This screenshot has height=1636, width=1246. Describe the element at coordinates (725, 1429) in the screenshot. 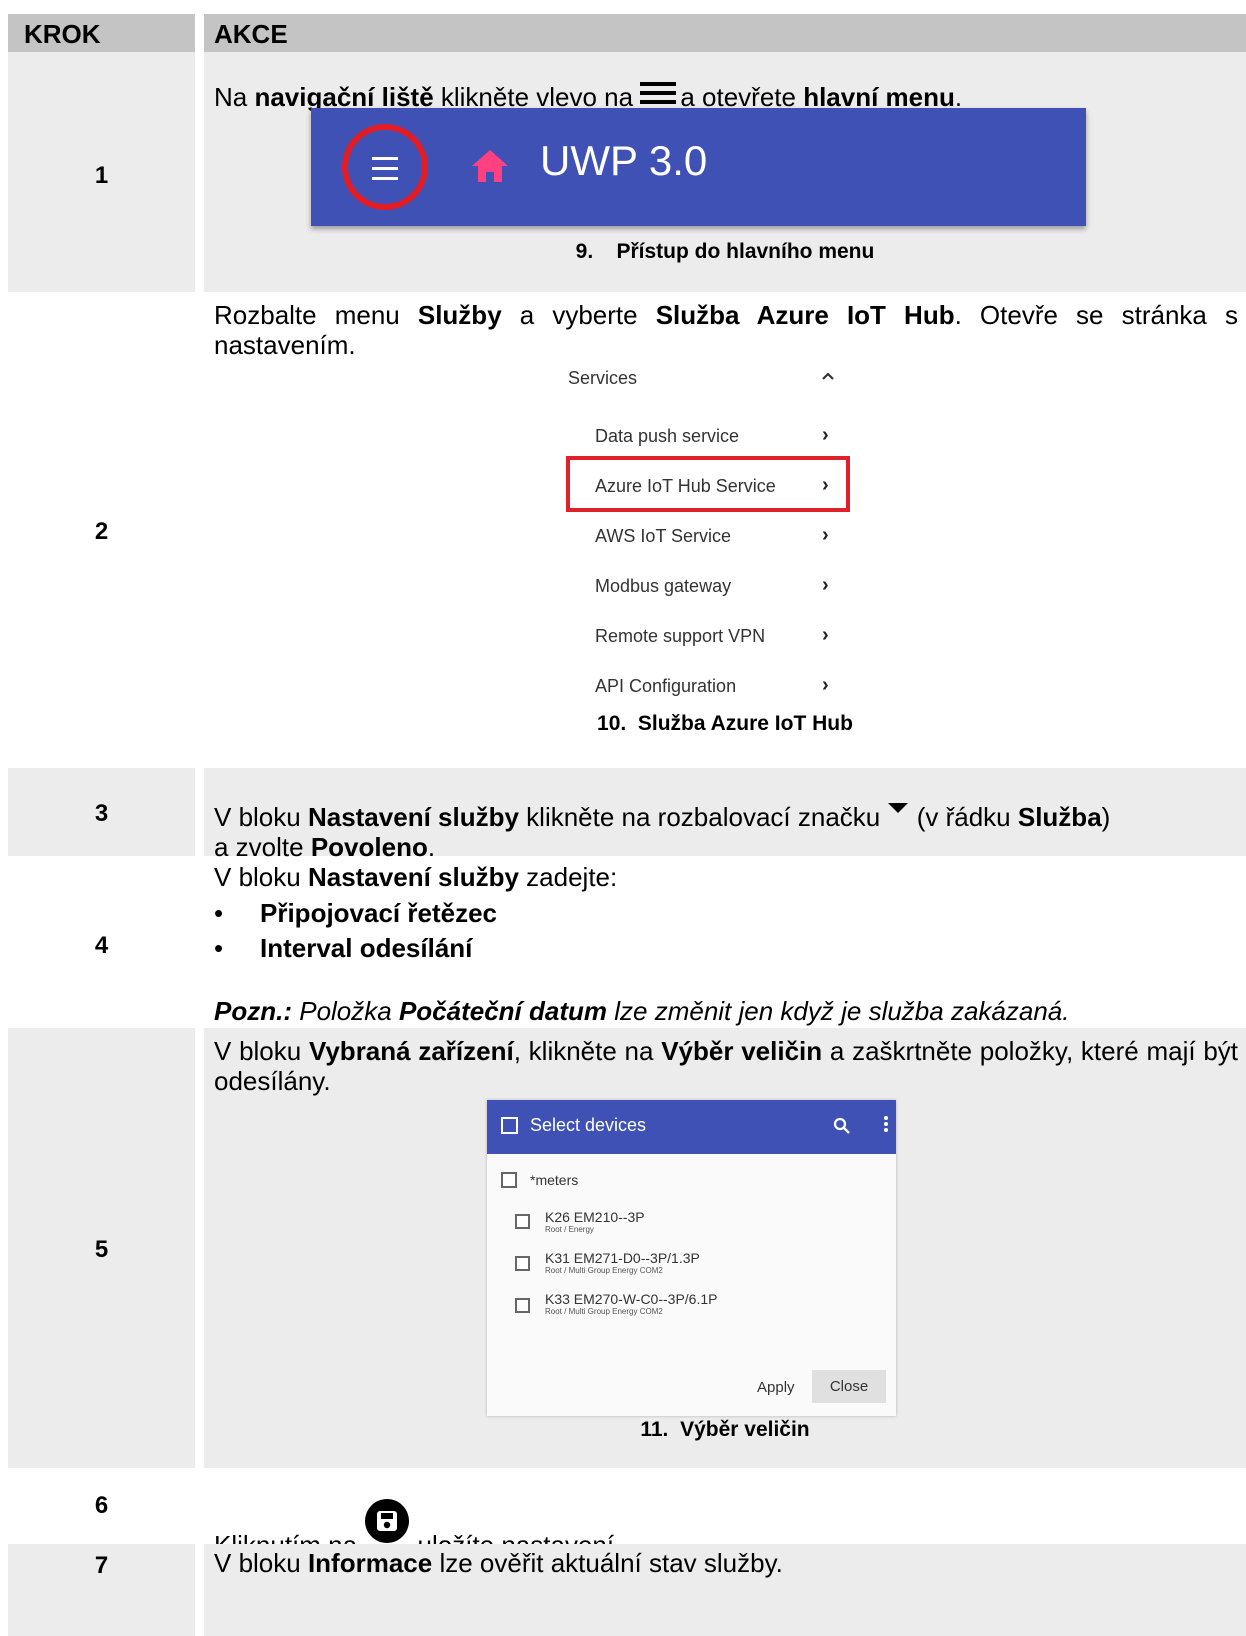

I see `figure-caption: 11. Výběr veličin` at that location.